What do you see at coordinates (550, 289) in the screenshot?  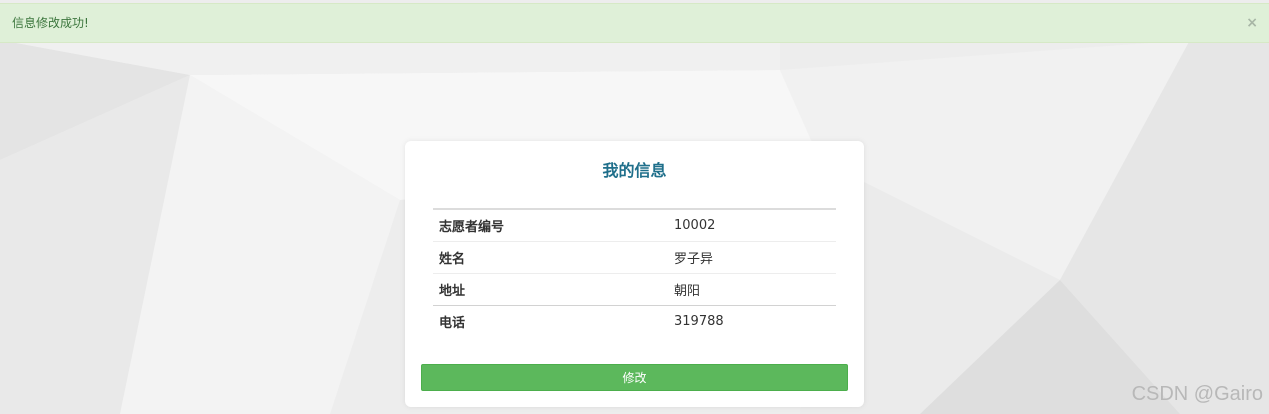 I see `row-label: 地址` at bounding box center [550, 289].